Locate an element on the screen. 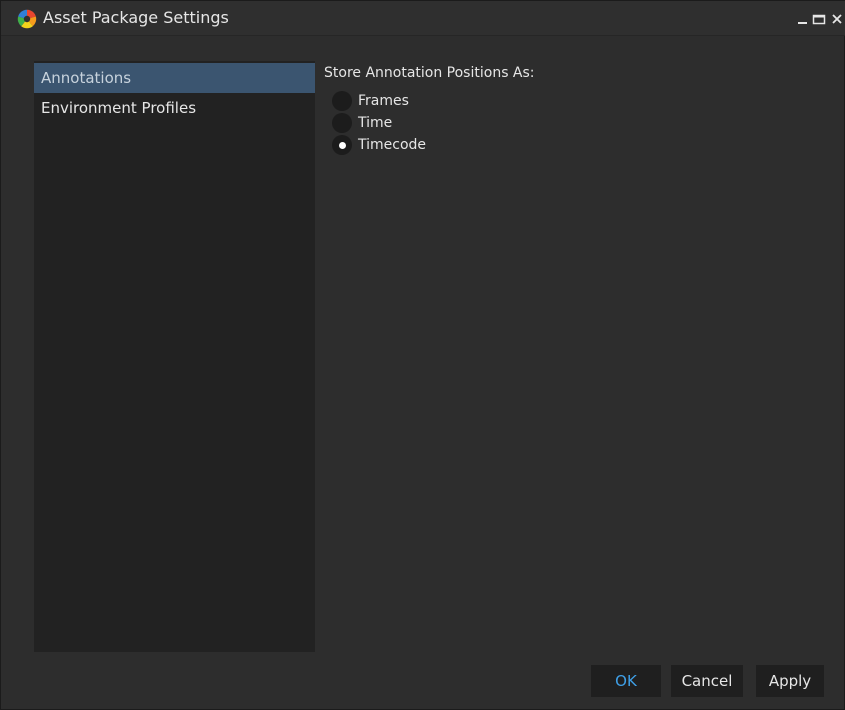 The image size is (845, 710). sidebar-item-annotations: Annotations is located at coordinates (174, 78).